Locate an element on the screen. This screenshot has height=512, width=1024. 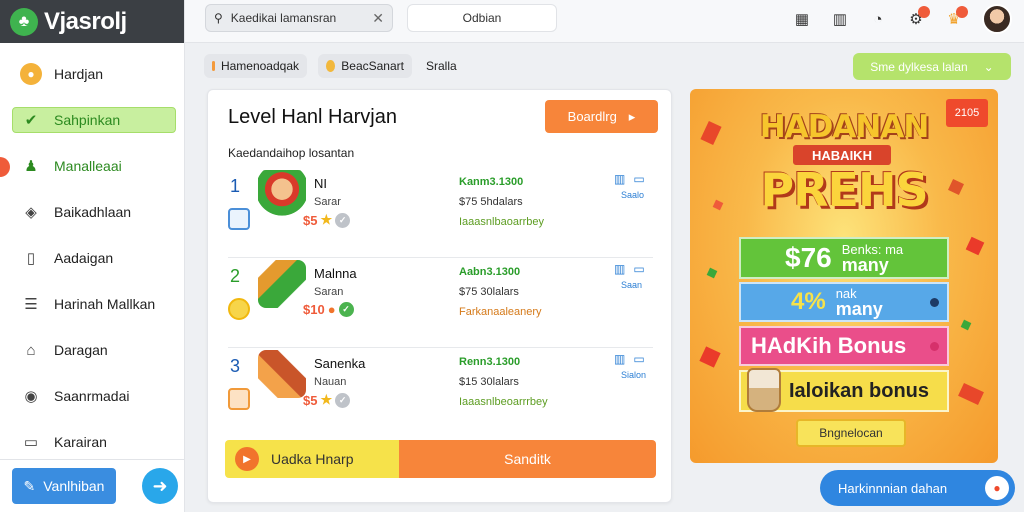
trophy-icon: ♛ is located at coordinates (956, 17).